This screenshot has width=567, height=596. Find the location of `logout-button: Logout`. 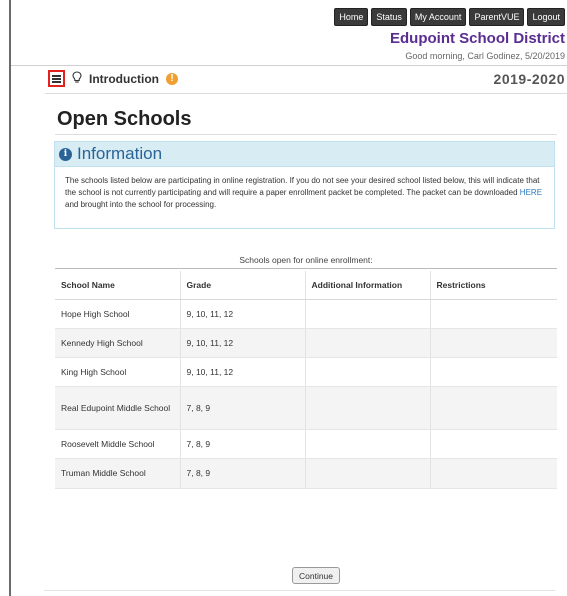

logout-button: Logout is located at coordinates (546, 17).